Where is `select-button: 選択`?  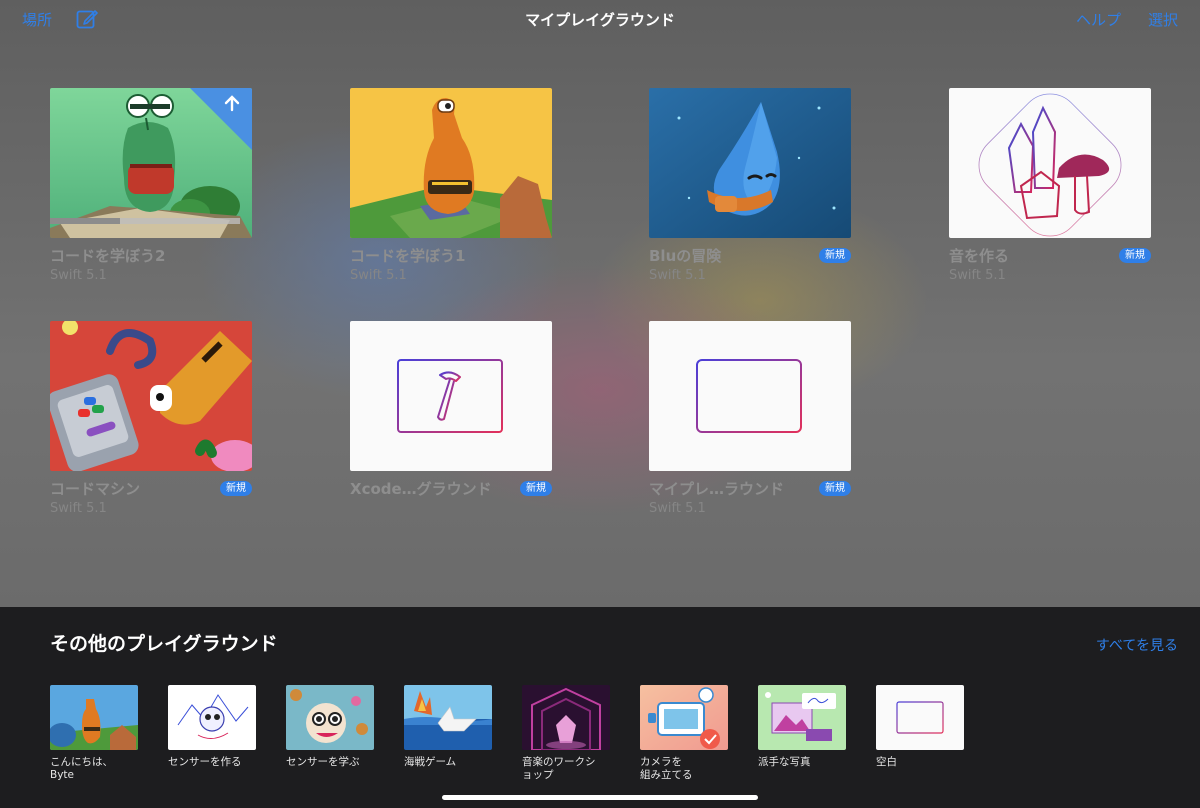
select-button: 選択 is located at coordinates (1163, 19).